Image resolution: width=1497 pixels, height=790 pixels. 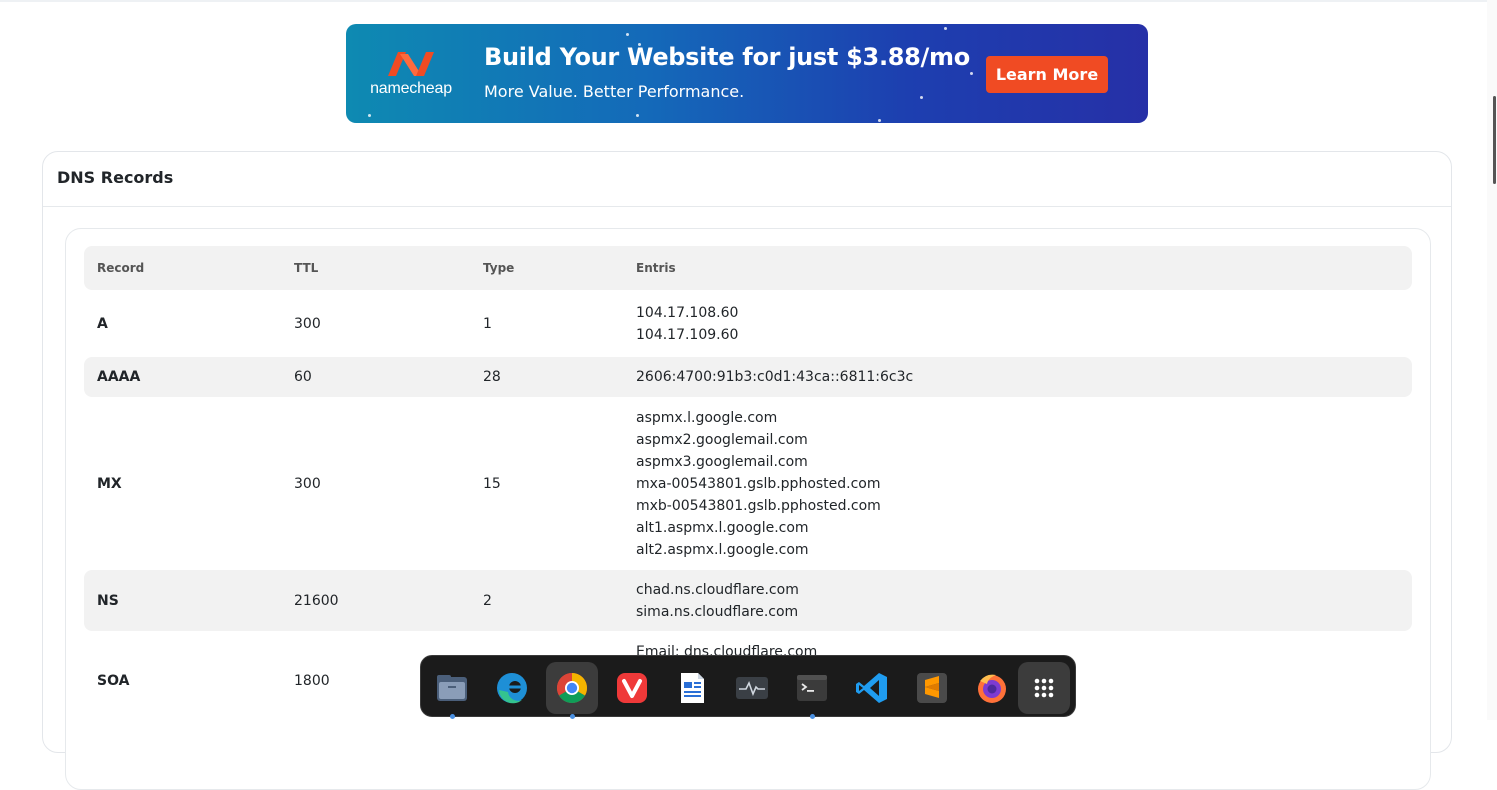 I want to click on column-header-entries: Entris, so click(x=1024, y=268).